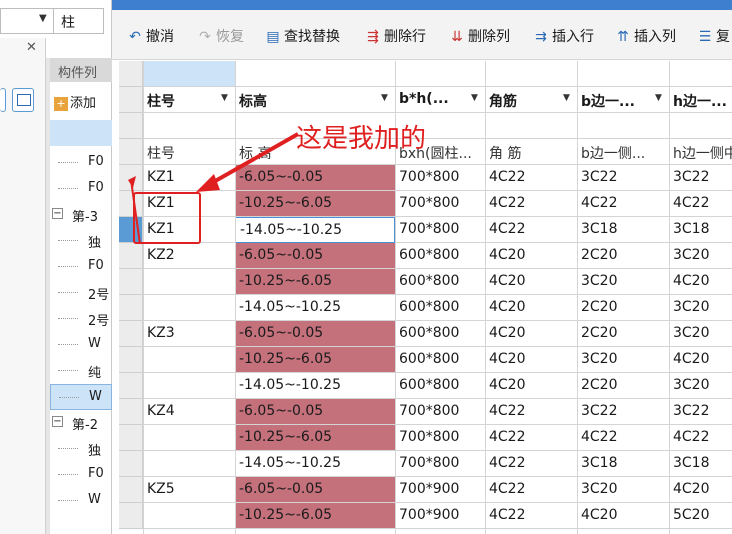 The height and width of the screenshot is (534, 732). What do you see at coordinates (132, 182) in the screenshot?
I see `annotation-pointer-head` at bounding box center [132, 182].